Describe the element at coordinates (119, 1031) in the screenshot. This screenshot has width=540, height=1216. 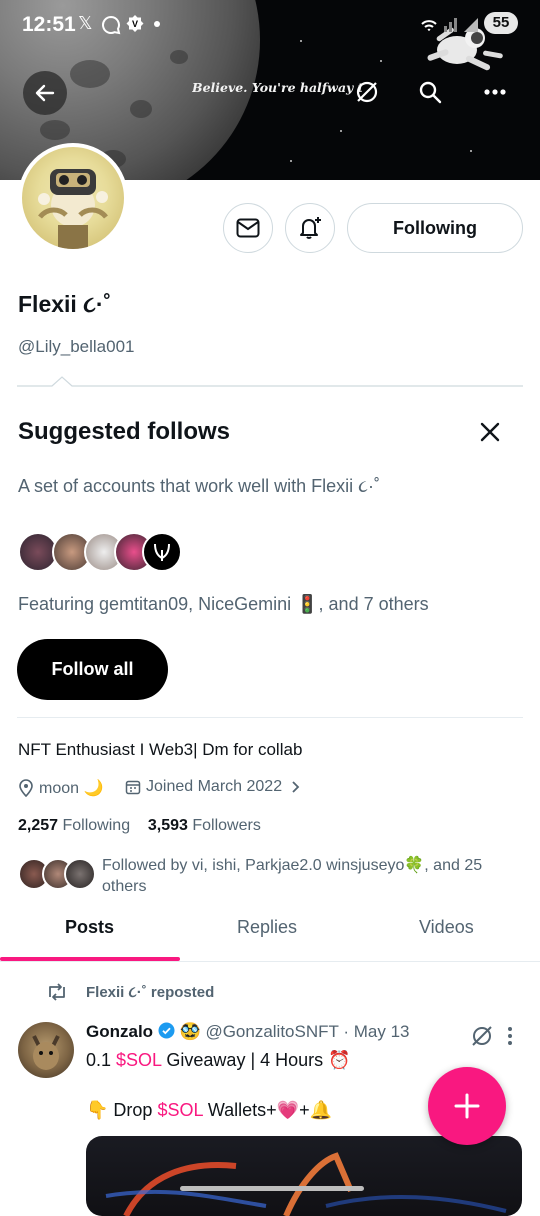
I see `post-author-name: Gonzalo` at that location.